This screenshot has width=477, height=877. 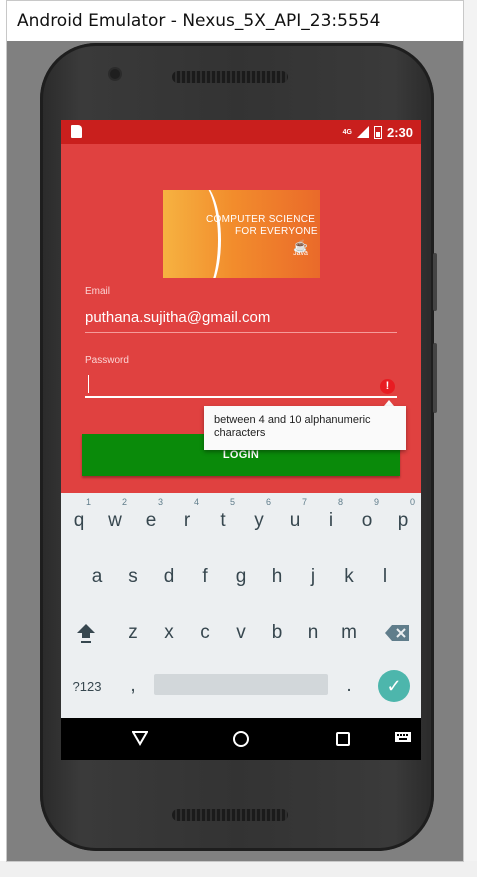 What do you see at coordinates (196, 502) in the screenshot?
I see `key-hint: 4` at bounding box center [196, 502].